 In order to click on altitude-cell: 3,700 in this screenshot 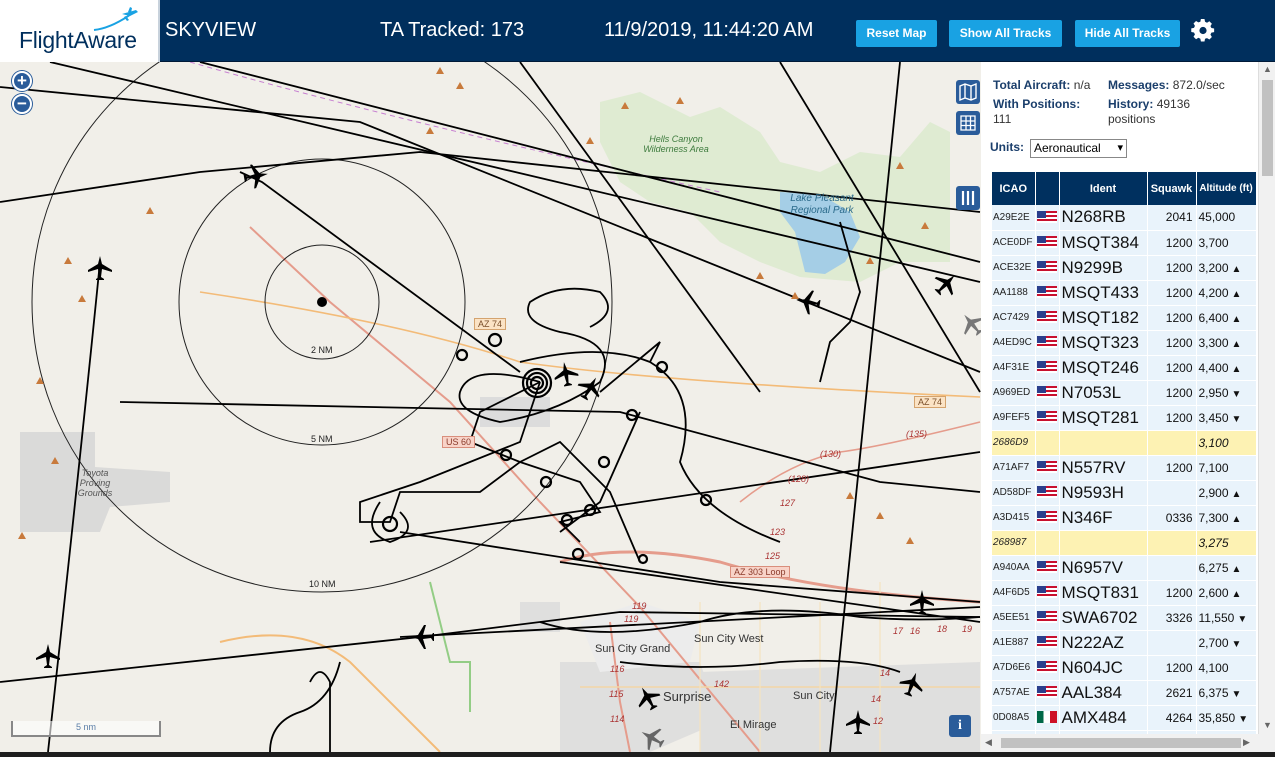, I will do `click(1226, 243)`.